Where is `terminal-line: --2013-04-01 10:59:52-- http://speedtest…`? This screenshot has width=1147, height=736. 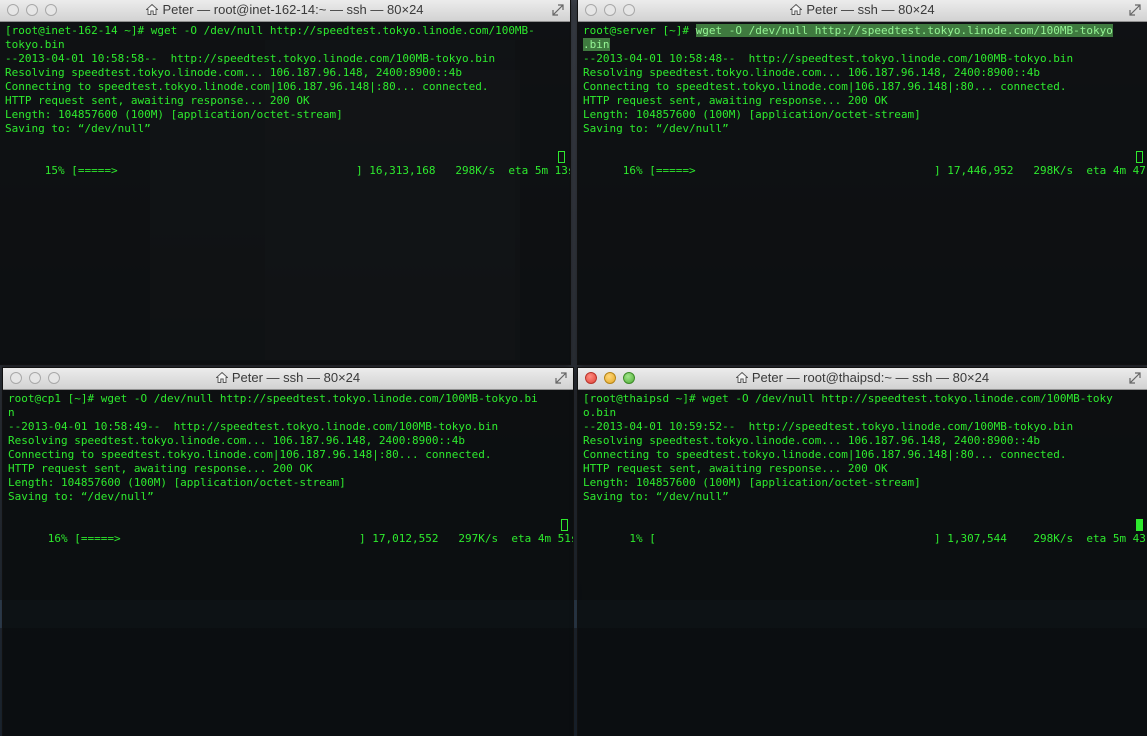
terminal-line: --2013-04-01 10:59:52-- http://speedtest… is located at coordinates (828, 426).